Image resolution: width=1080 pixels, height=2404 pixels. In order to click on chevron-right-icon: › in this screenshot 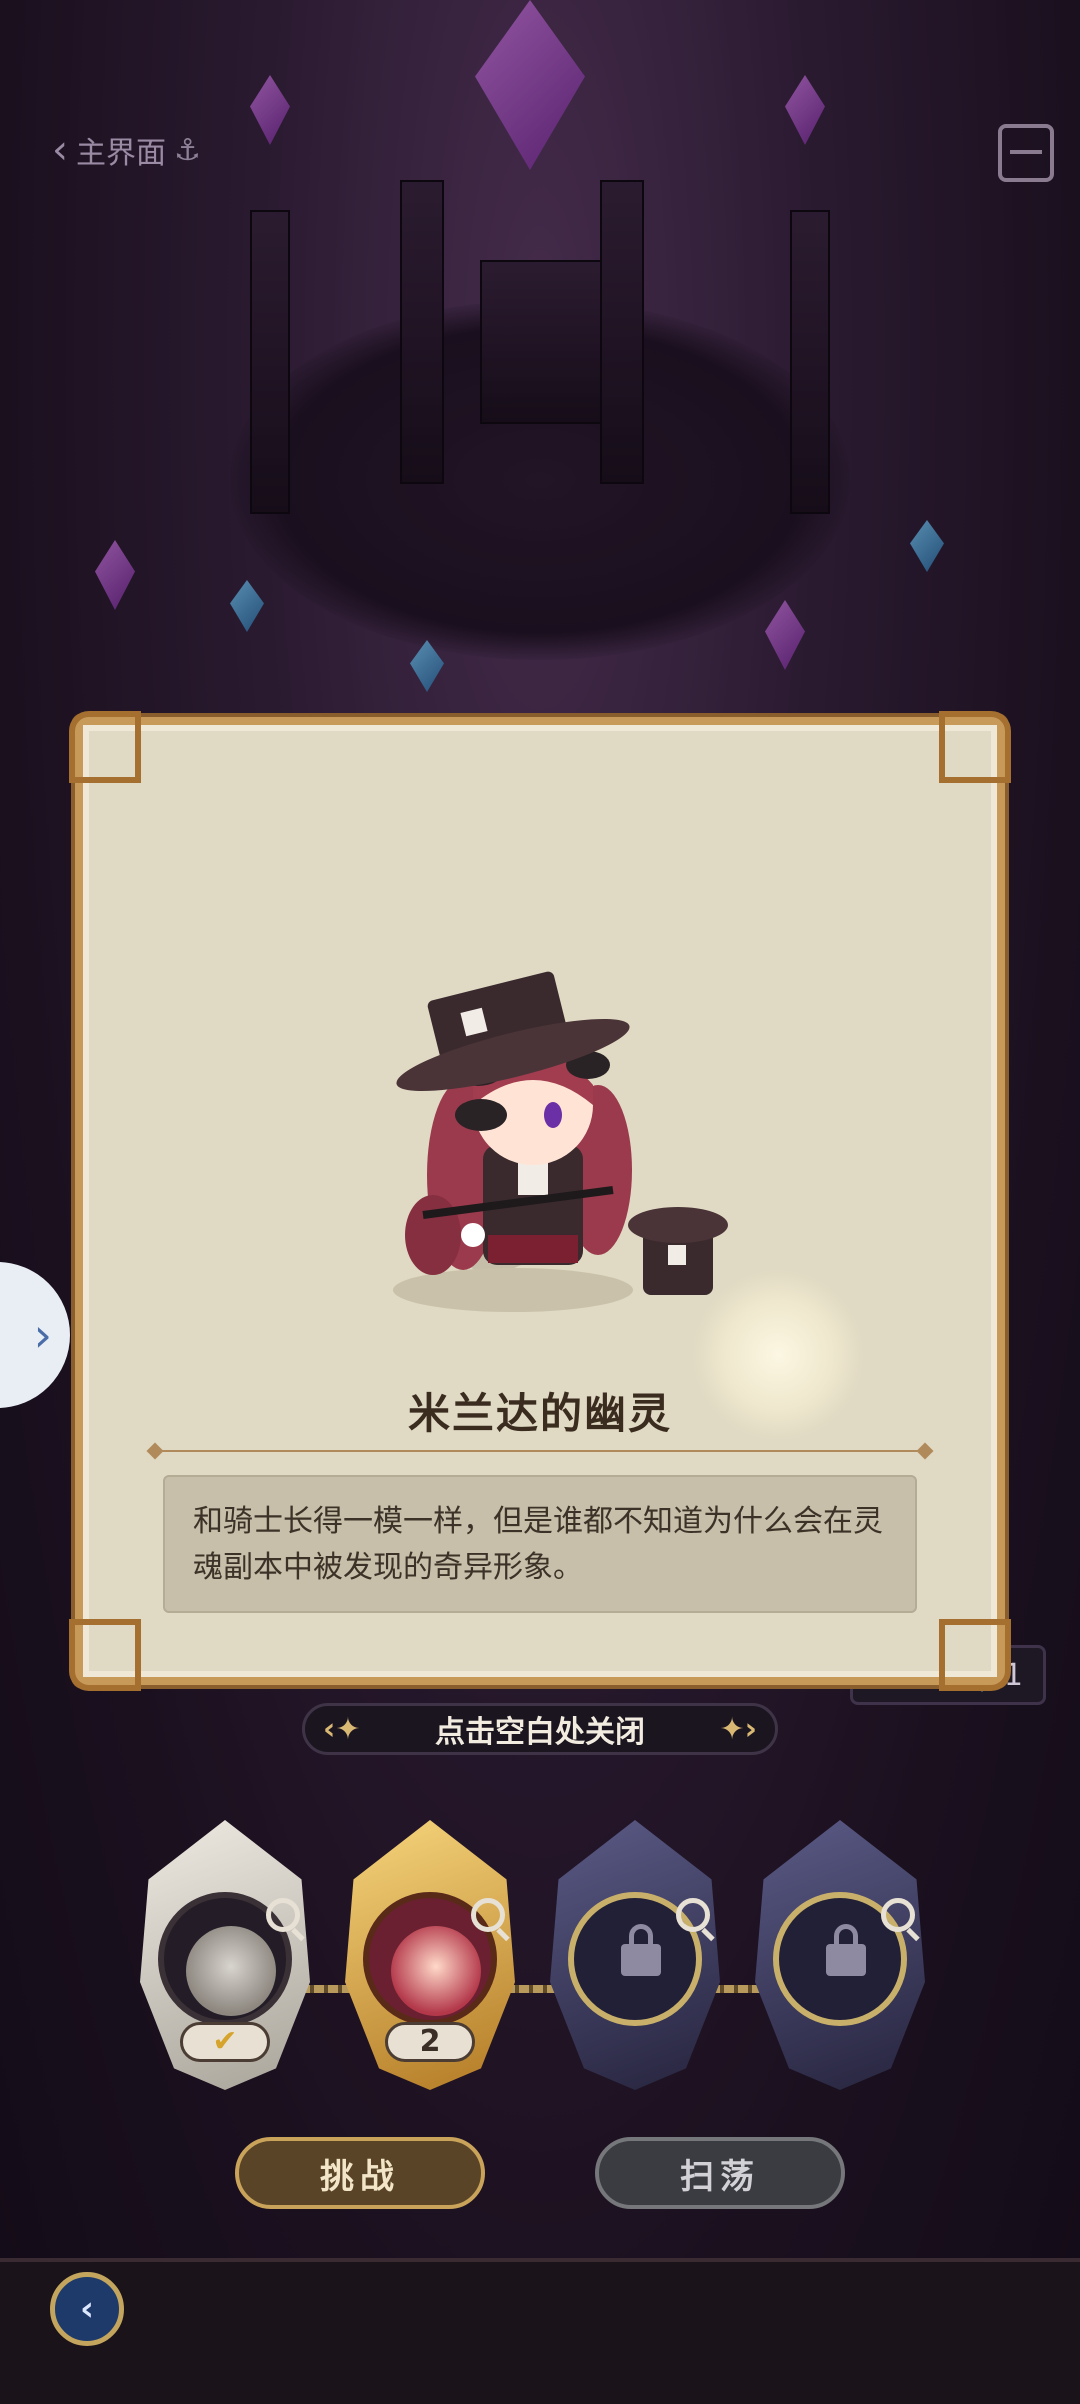, I will do `click(42, 1335)`.